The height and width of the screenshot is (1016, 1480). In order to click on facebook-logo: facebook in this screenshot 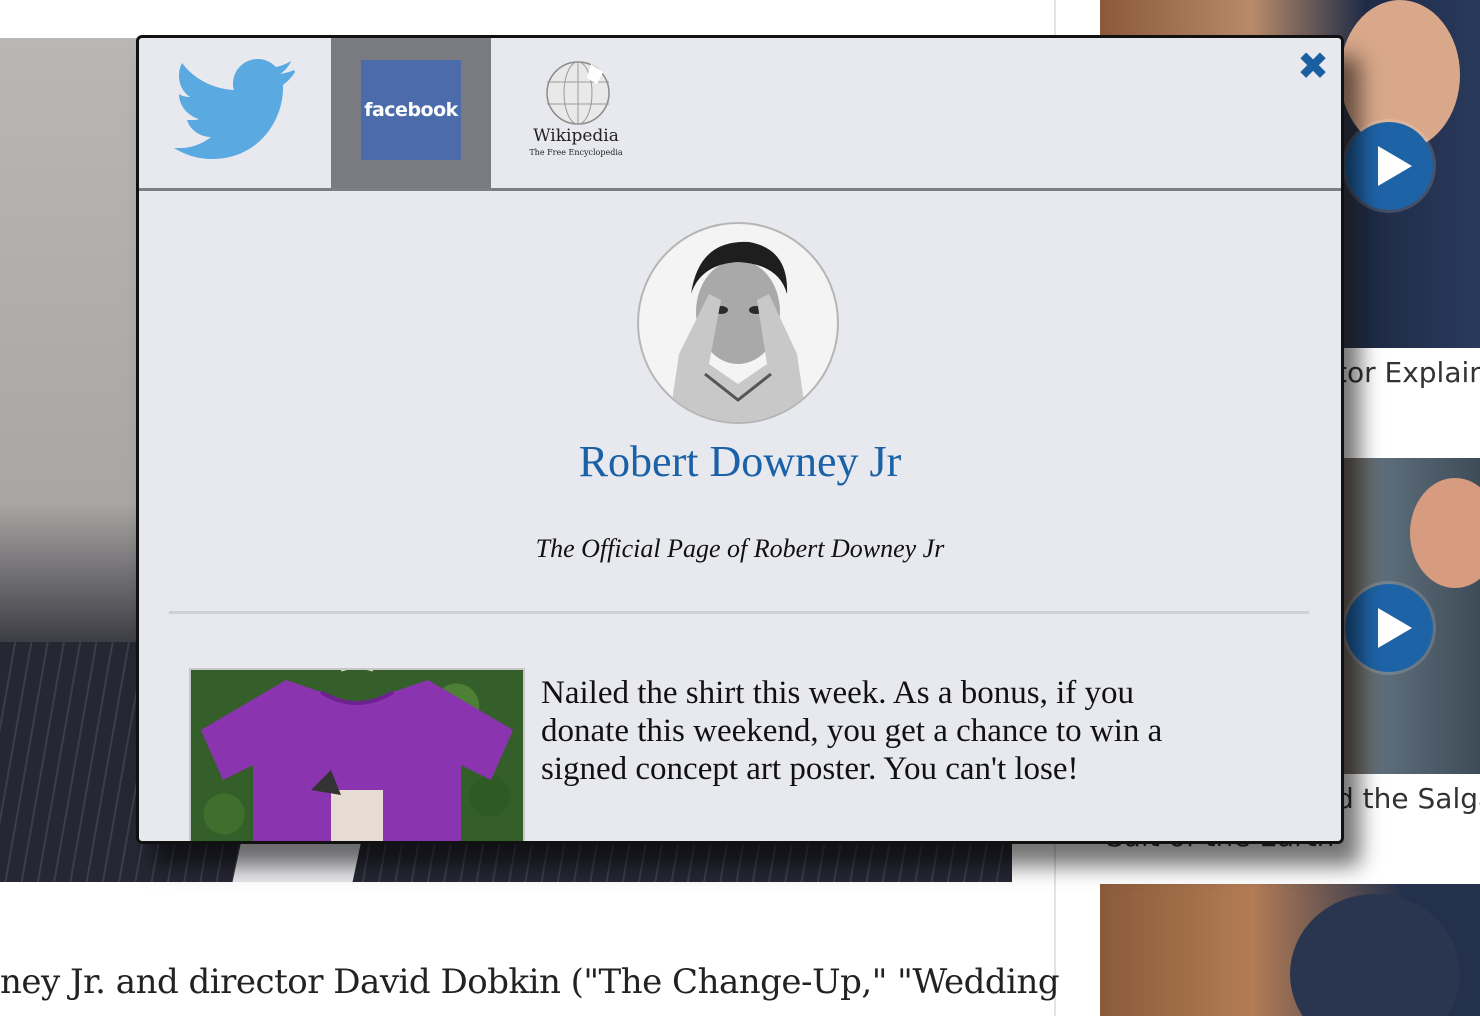, I will do `click(411, 110)`.